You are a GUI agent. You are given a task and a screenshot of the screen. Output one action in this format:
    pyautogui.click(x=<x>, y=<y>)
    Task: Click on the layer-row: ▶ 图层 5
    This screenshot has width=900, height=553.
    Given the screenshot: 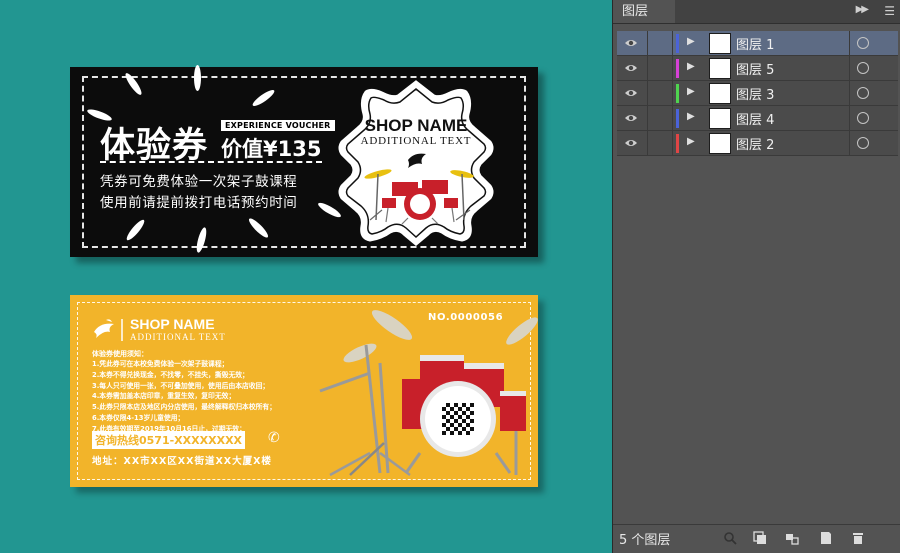 What is the action you would take?
    pyautogui.click(x=757, y=68)
    